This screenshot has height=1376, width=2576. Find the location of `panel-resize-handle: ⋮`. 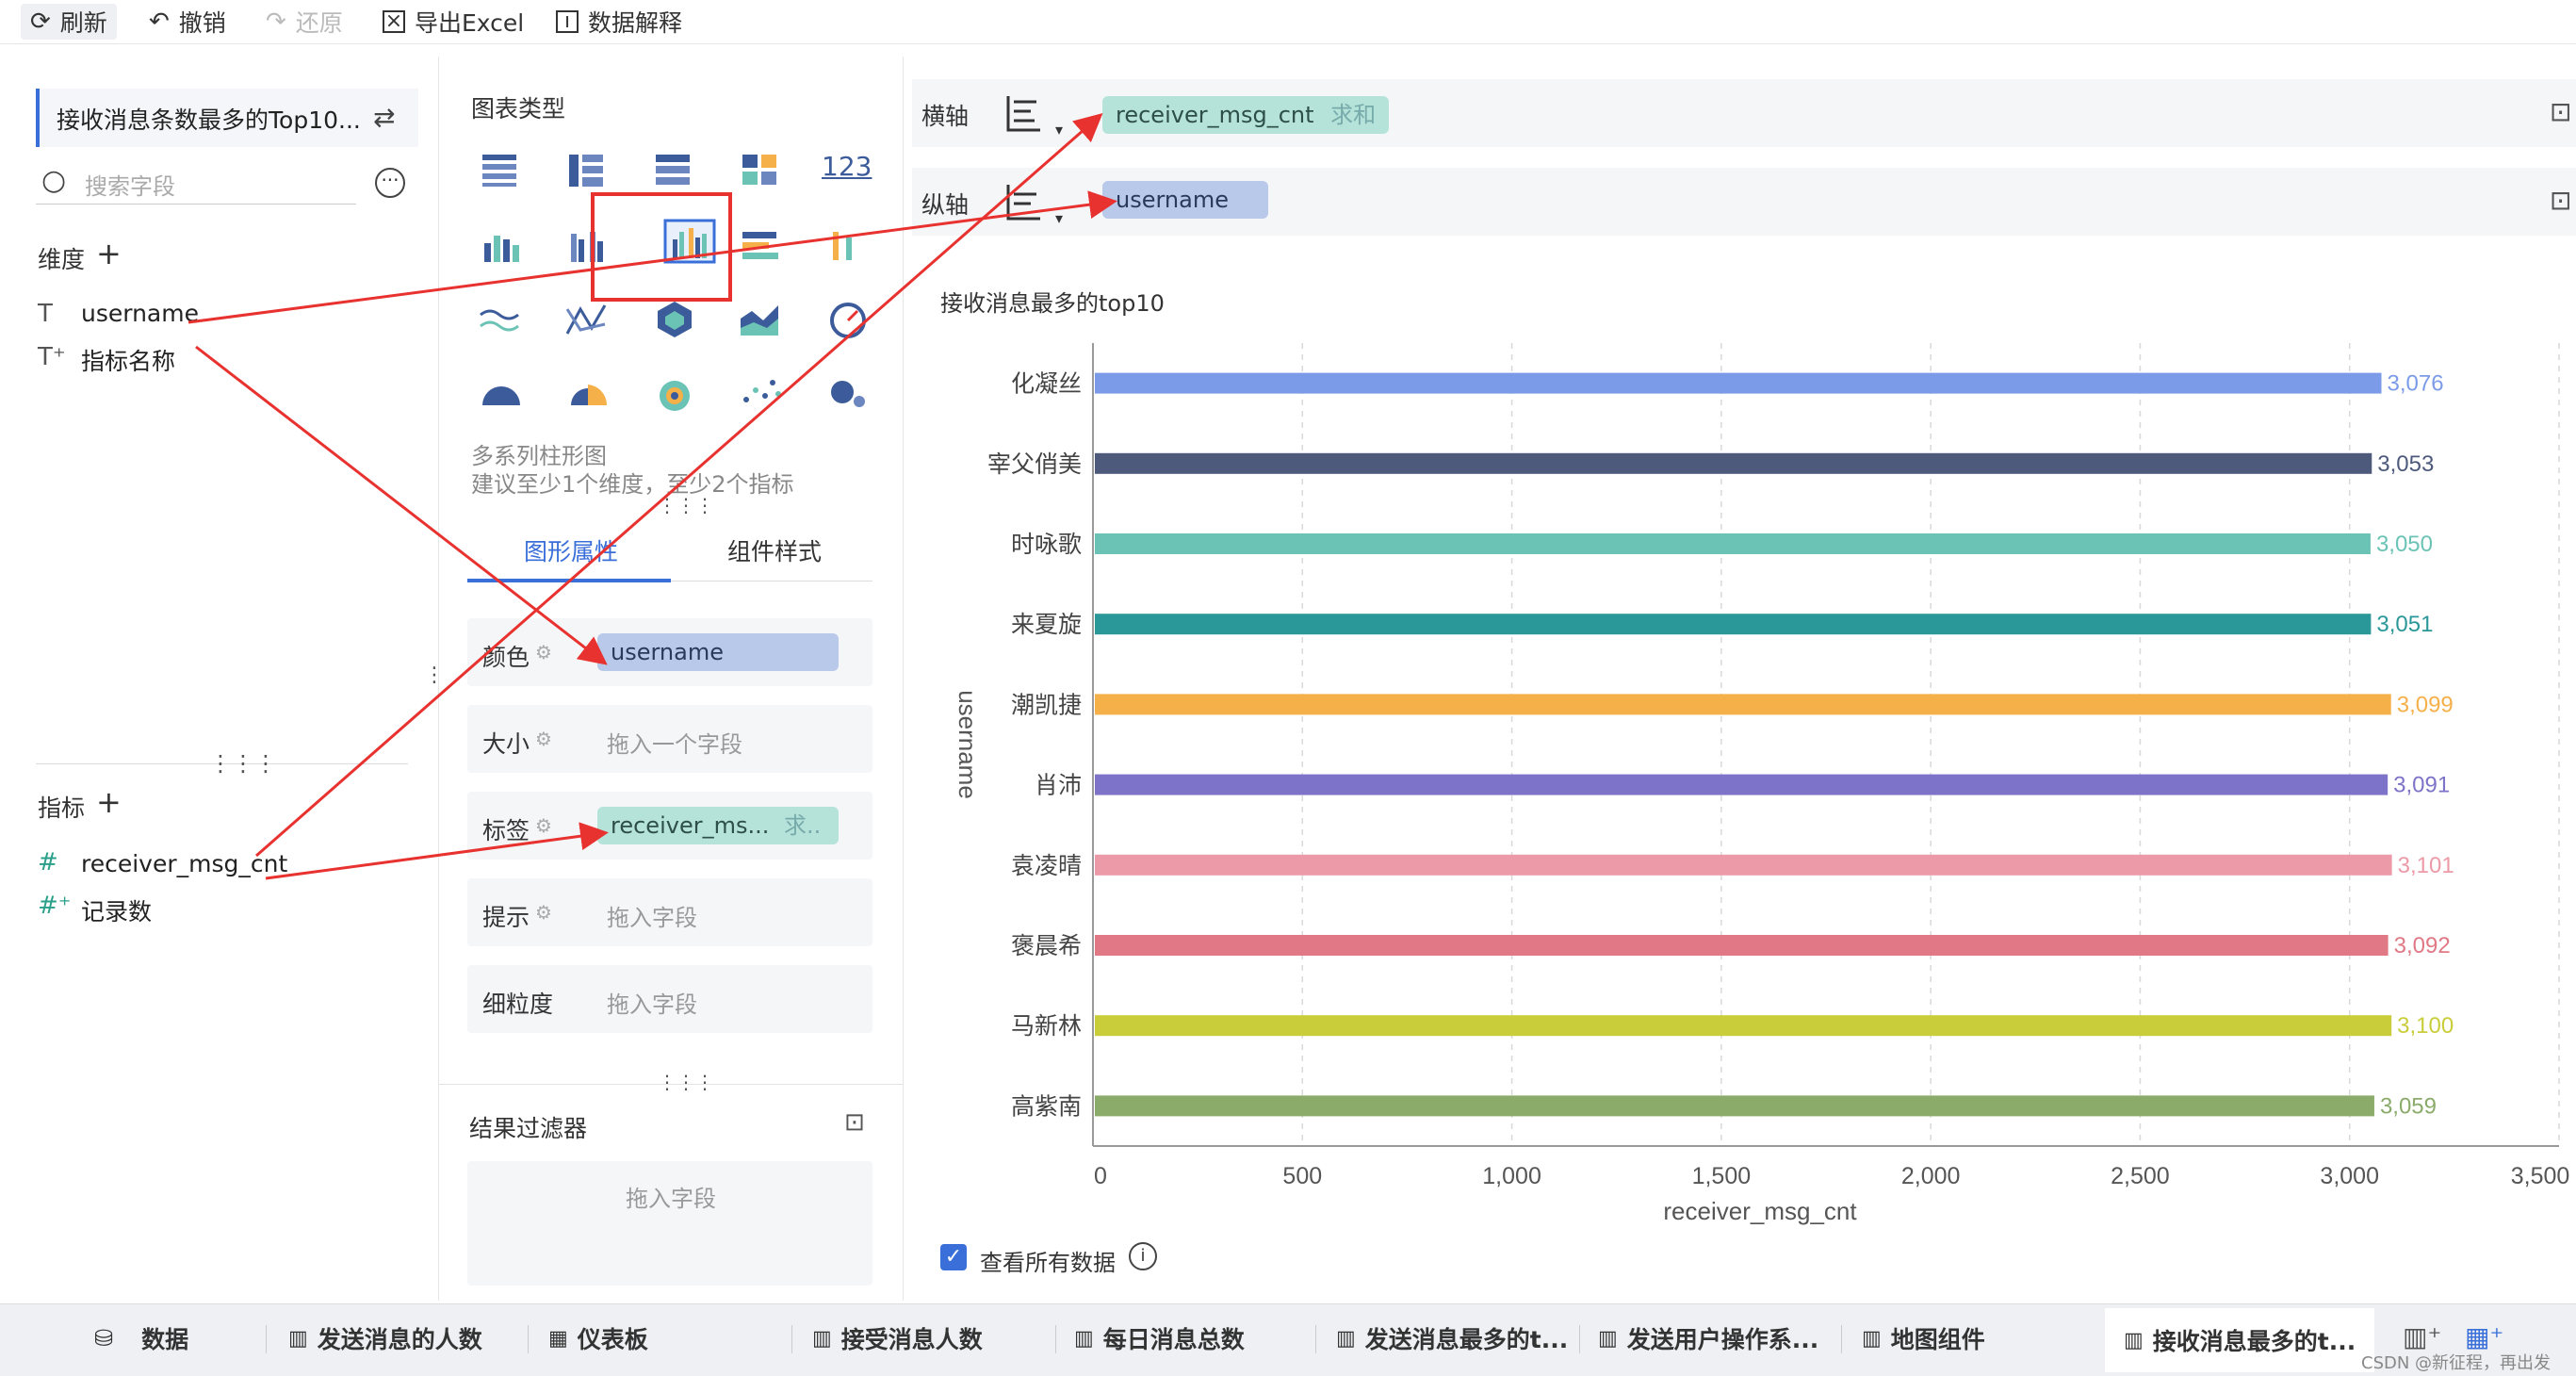

panel-resize-handle: ⋮ is located at coordinates (434, 675).